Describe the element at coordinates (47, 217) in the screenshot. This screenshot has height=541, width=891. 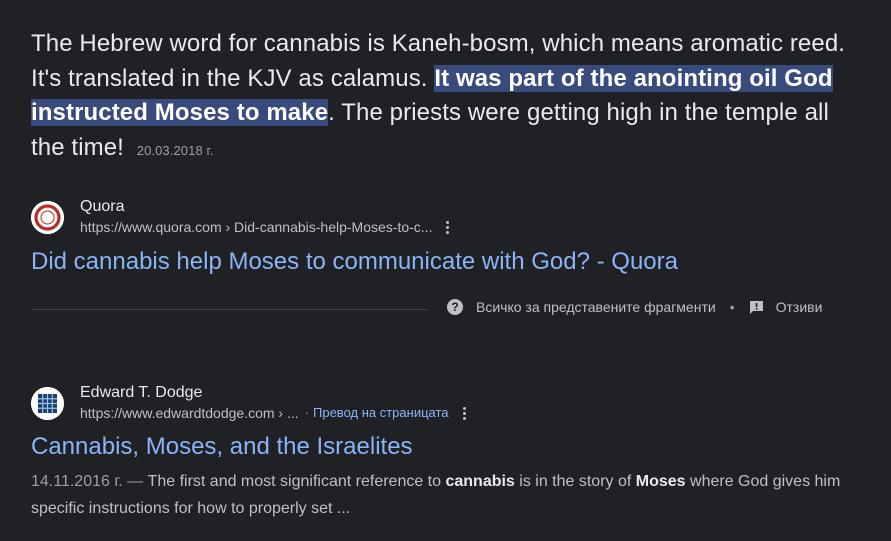
I see `quora-logo-icon` at that location.